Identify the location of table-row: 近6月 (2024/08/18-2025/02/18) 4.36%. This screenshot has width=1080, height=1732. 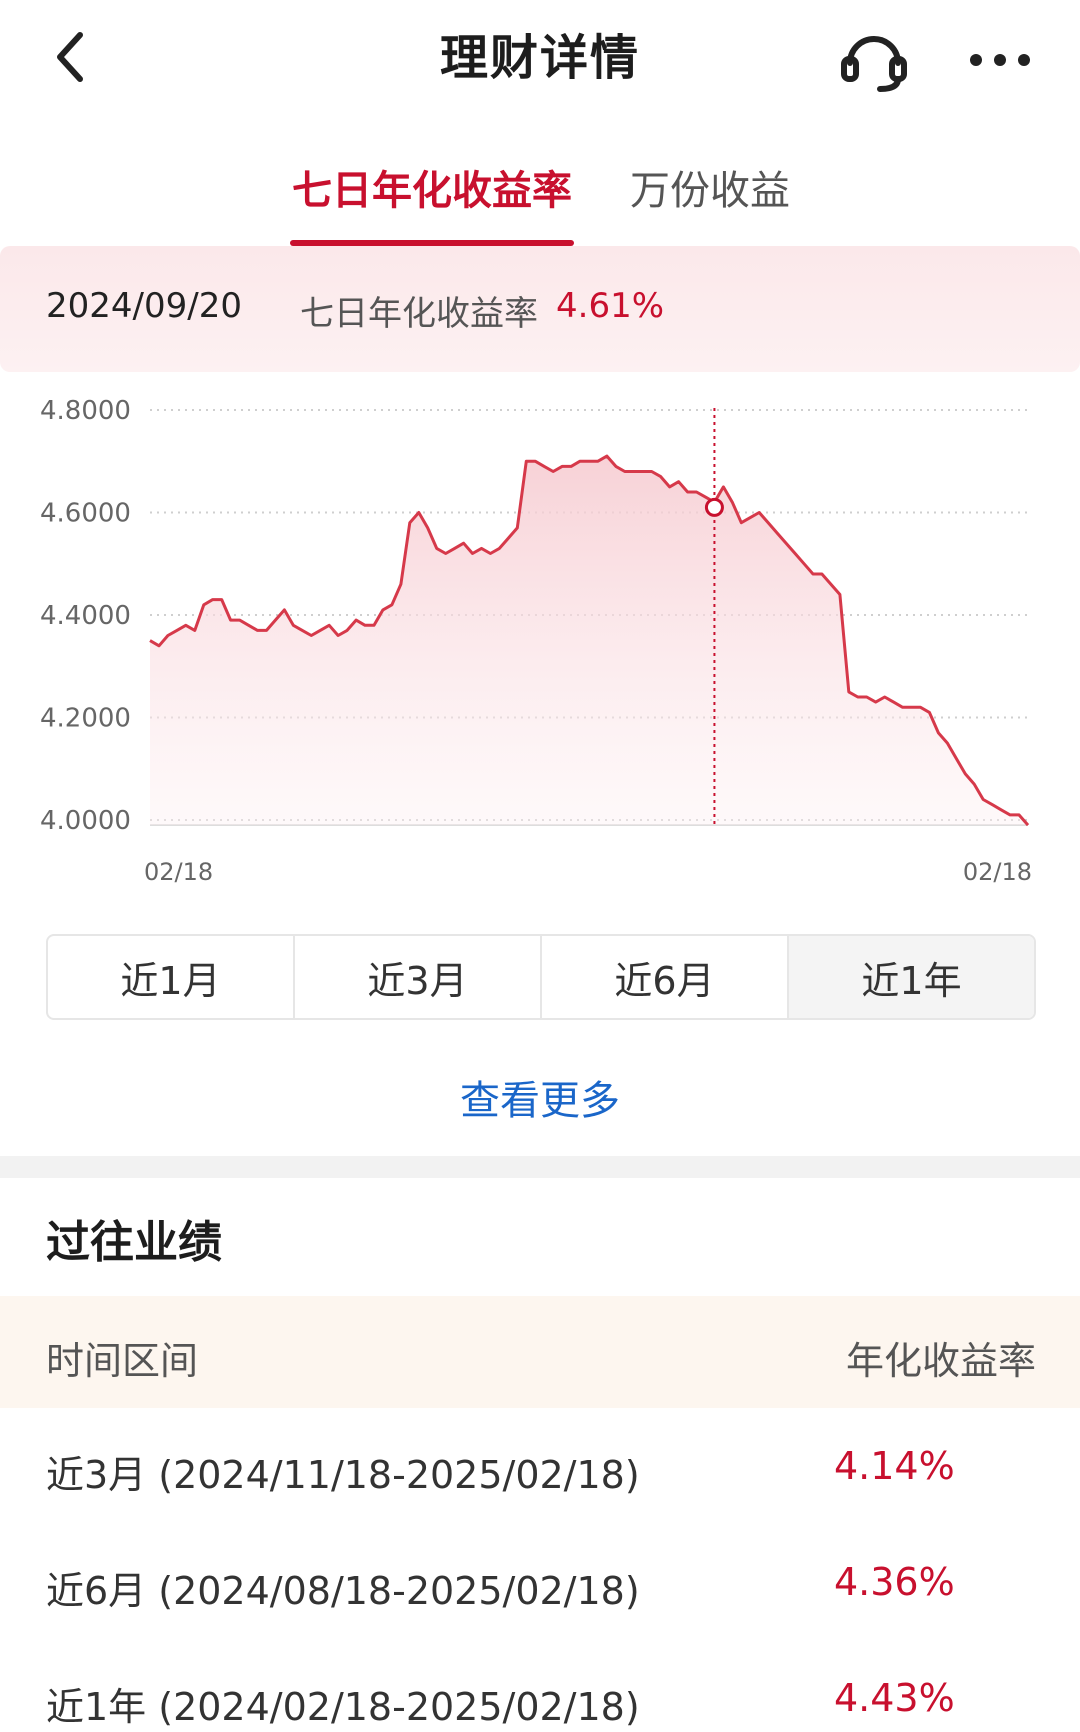
(540, 1582).